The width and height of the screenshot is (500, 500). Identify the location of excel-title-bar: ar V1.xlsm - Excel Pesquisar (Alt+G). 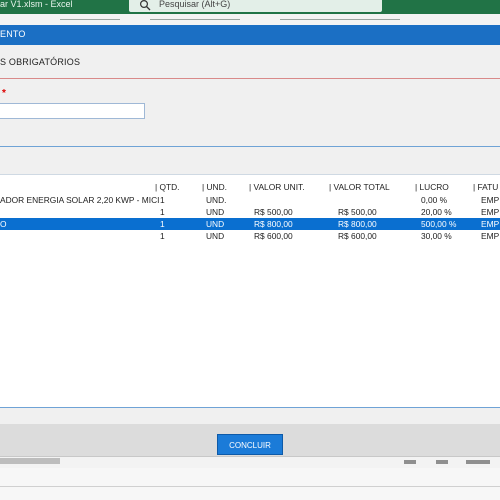
(250, 7).